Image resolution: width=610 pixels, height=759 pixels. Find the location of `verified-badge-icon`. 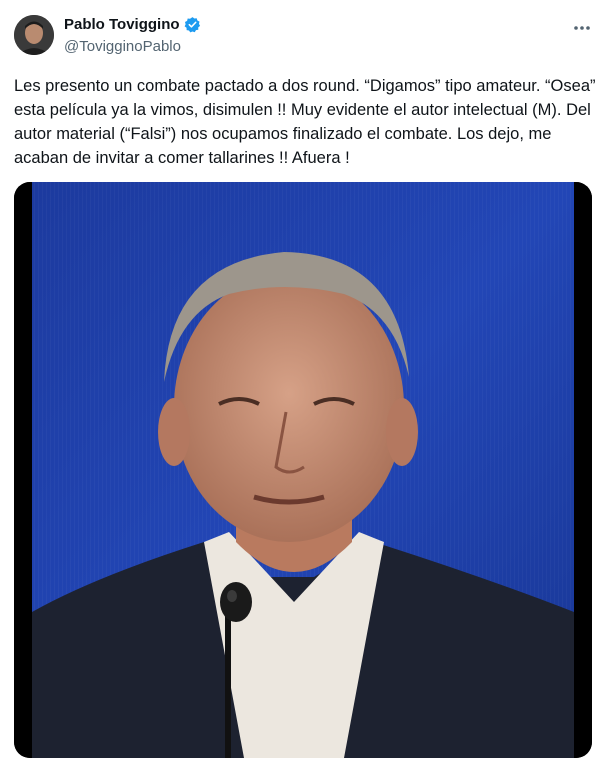

verified-badge-icon is located at coordinates (192, 24).